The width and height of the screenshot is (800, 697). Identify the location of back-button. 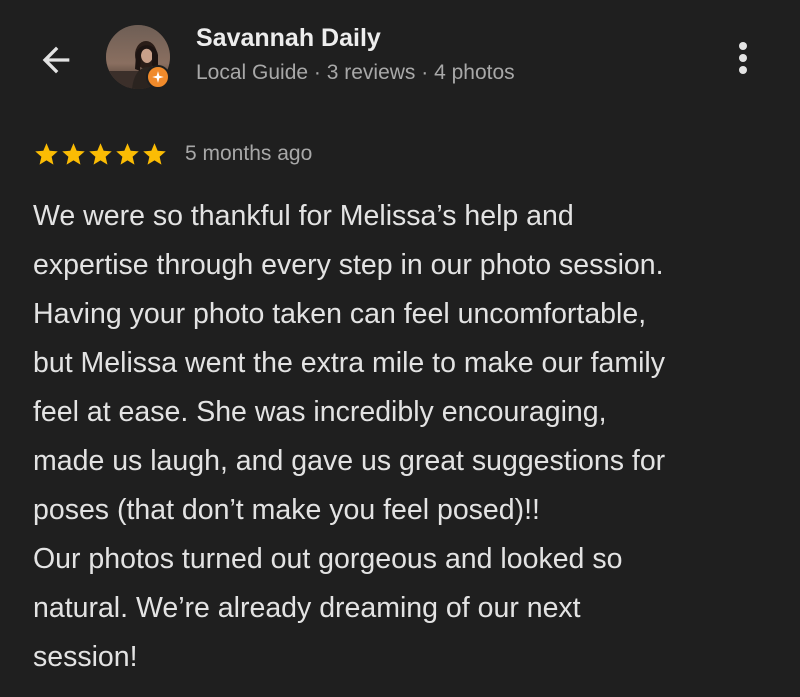
(56, 60).